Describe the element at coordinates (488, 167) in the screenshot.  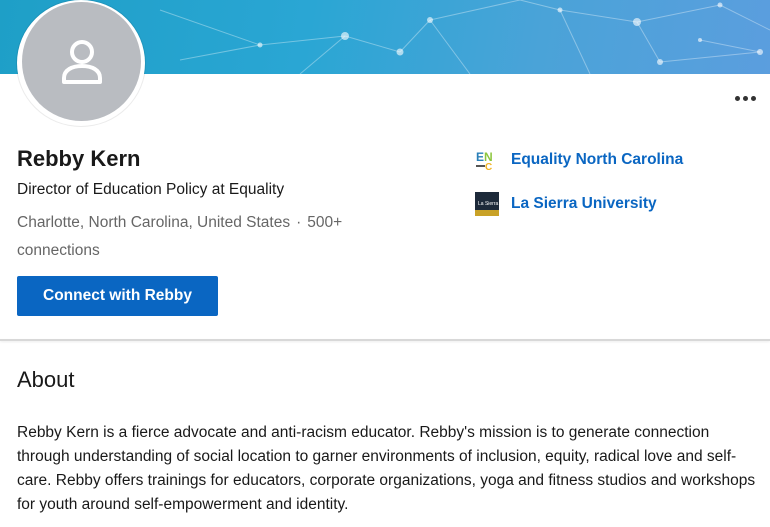
I see `svg-text: C` at that location.